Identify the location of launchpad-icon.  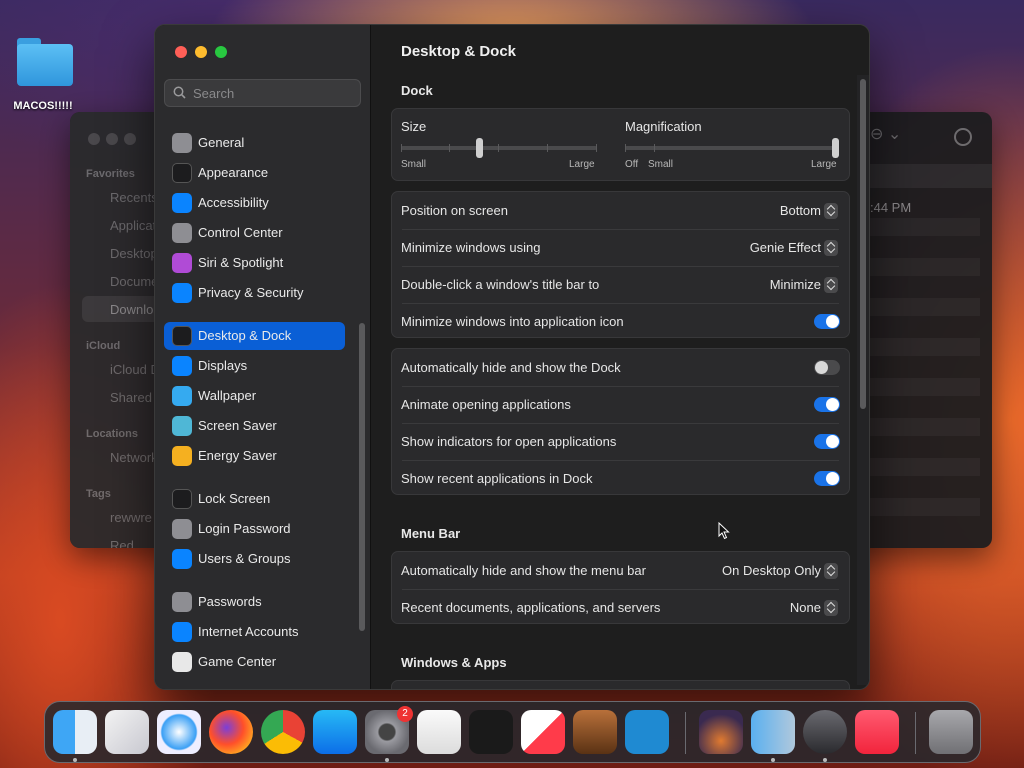
(127, 732).